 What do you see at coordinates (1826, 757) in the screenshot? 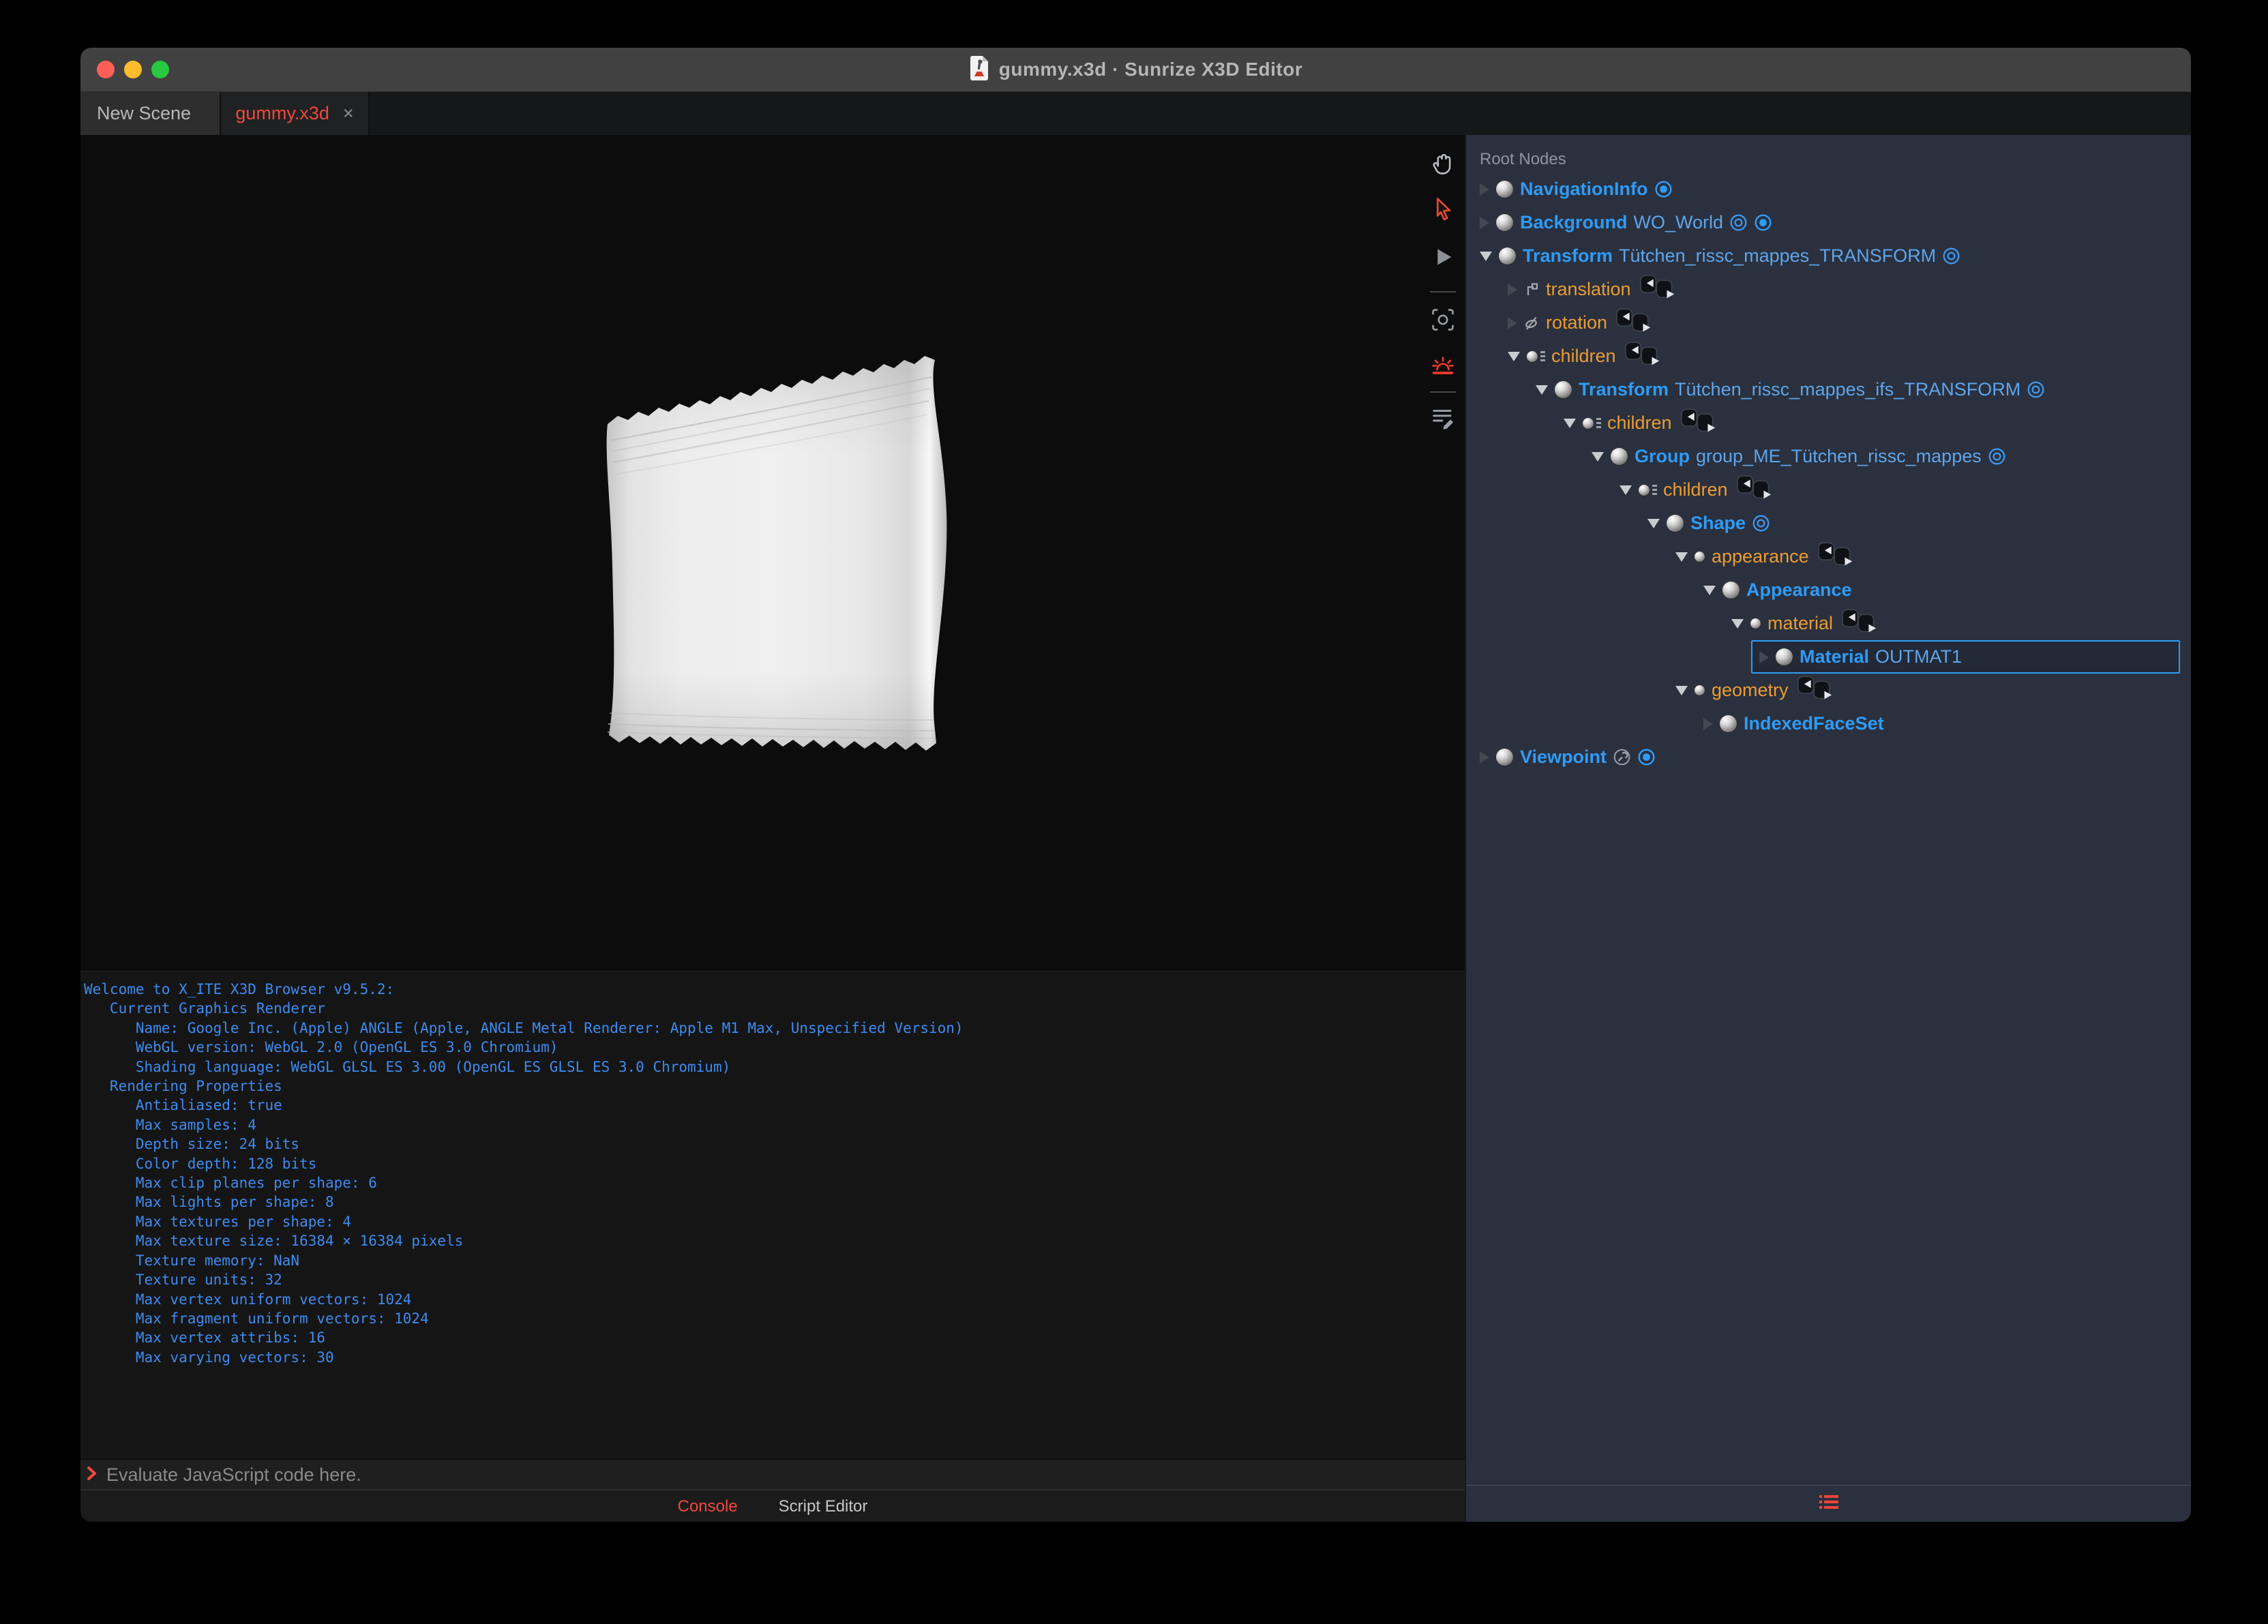
I see `tree-row-viewpoint: Viewpoint` at bounding box center [1826, 757].